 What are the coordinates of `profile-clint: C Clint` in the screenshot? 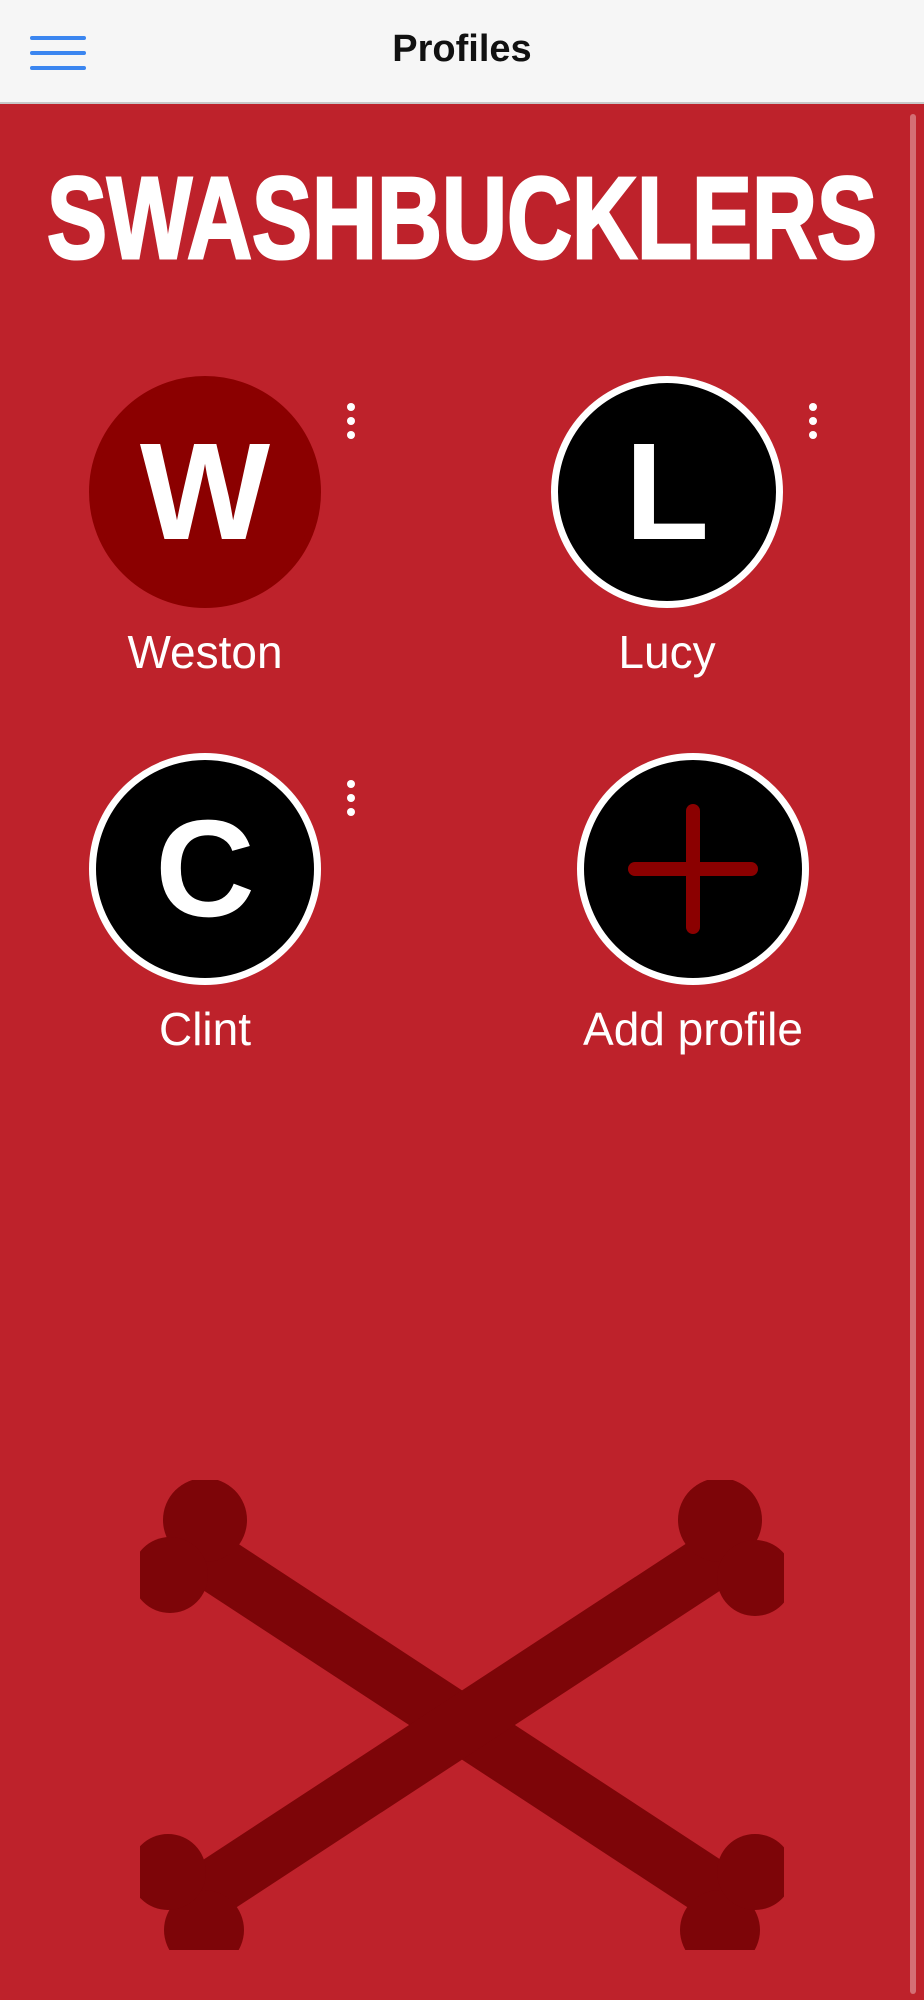 It's located at (205, 905).